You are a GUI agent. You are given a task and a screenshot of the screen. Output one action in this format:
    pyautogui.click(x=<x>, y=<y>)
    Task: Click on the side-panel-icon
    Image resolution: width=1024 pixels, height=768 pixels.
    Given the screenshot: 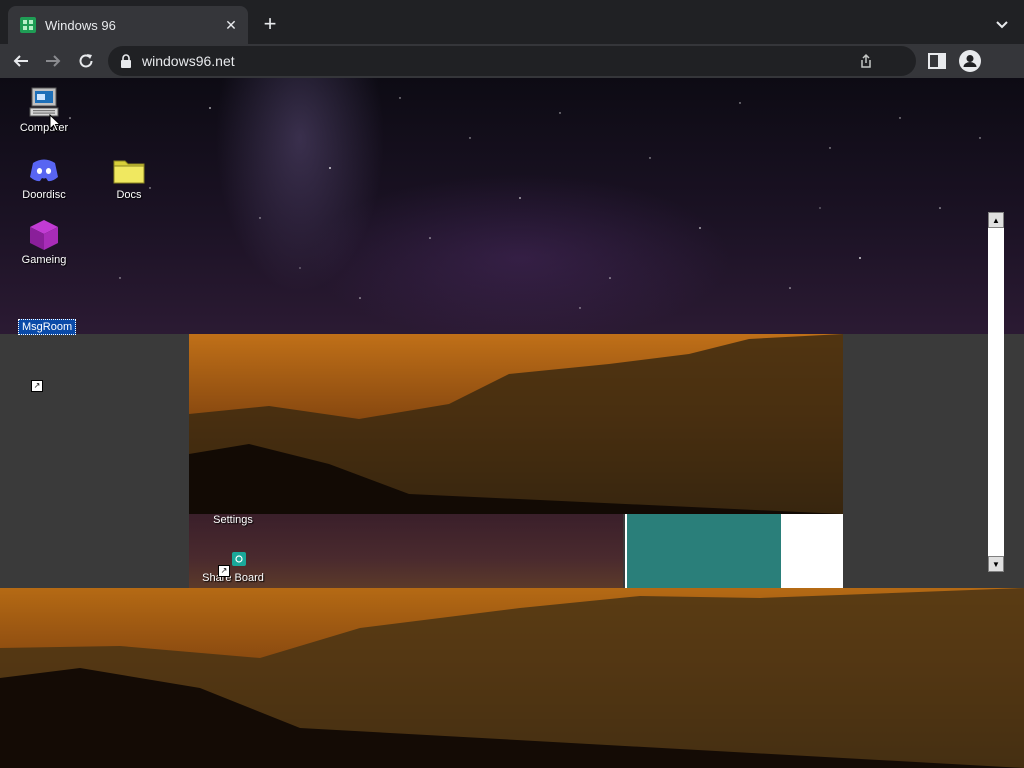 What is the action you would take?
    pyautogui.click(x=937, y=61)
    